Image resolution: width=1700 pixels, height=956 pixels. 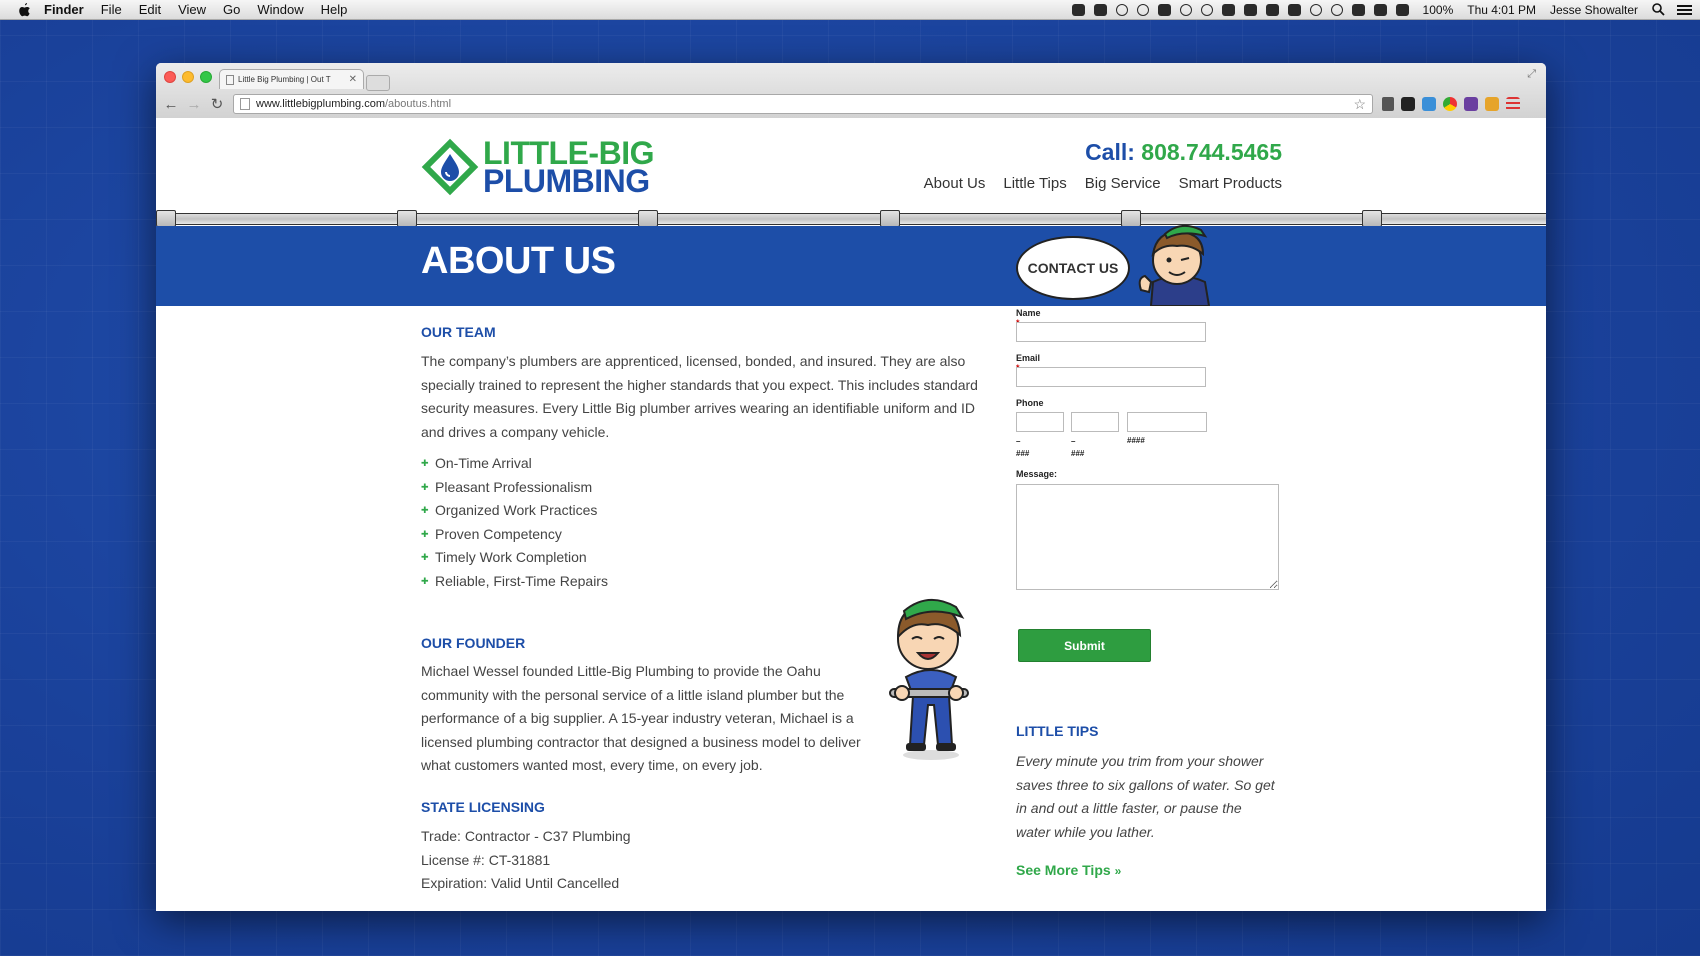 I want to click on phone-hint-prefix: ###, so click(x=1078, y=453).